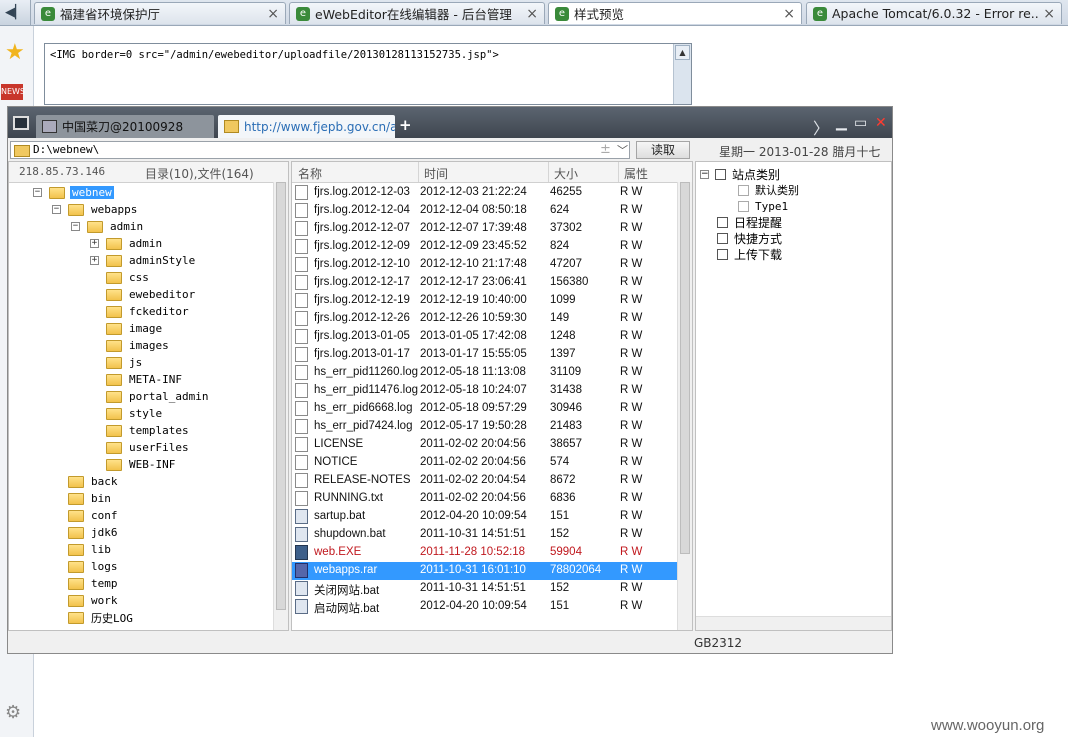 The width and height of the screenshot is (1068, 737). What do you see at coordinates (768, 190) in the screenshot?
I see `category-default: 默认类别` at bounding box center [768, 190].